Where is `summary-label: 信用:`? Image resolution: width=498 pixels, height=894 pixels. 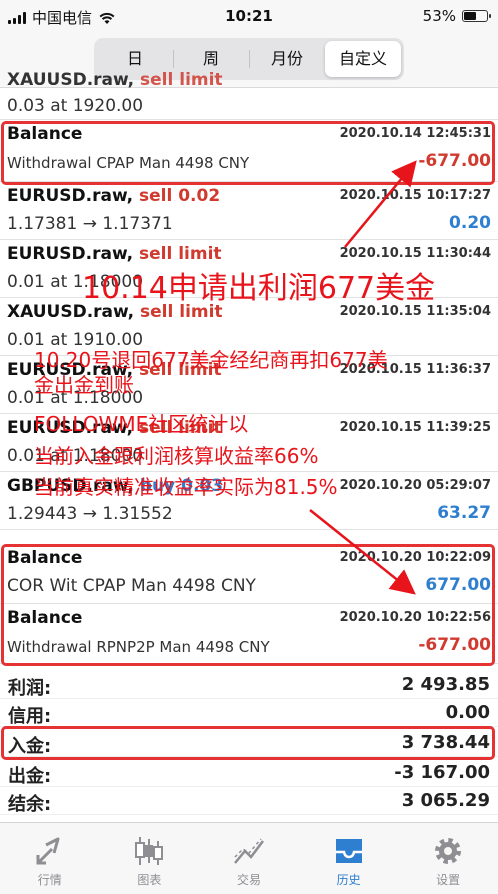
summary-label: 信用: is located at coordinates (30, 716).